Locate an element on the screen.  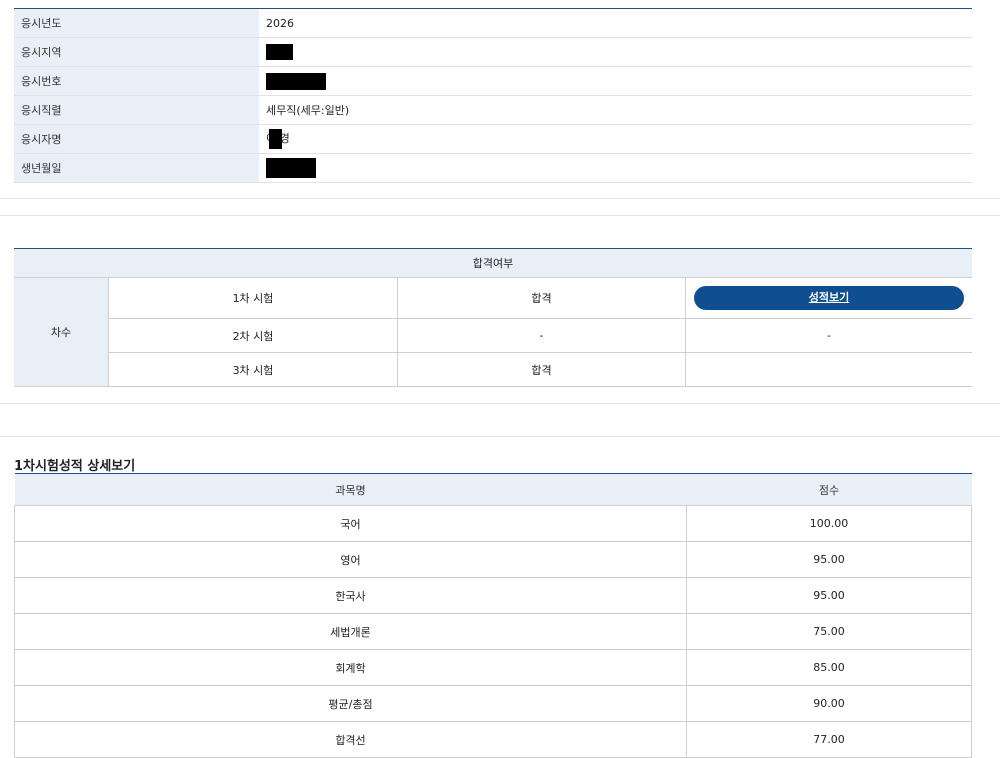
info-value-name: 이 경 is located at coordinates (615, 139).